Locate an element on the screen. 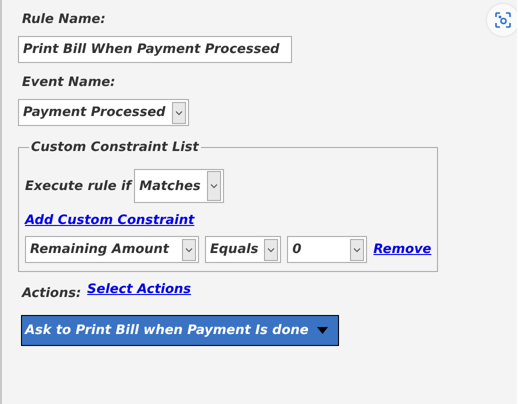 The image size is (518, 404). select-actions-link: Select Actions is located at coordinates (139, 289).